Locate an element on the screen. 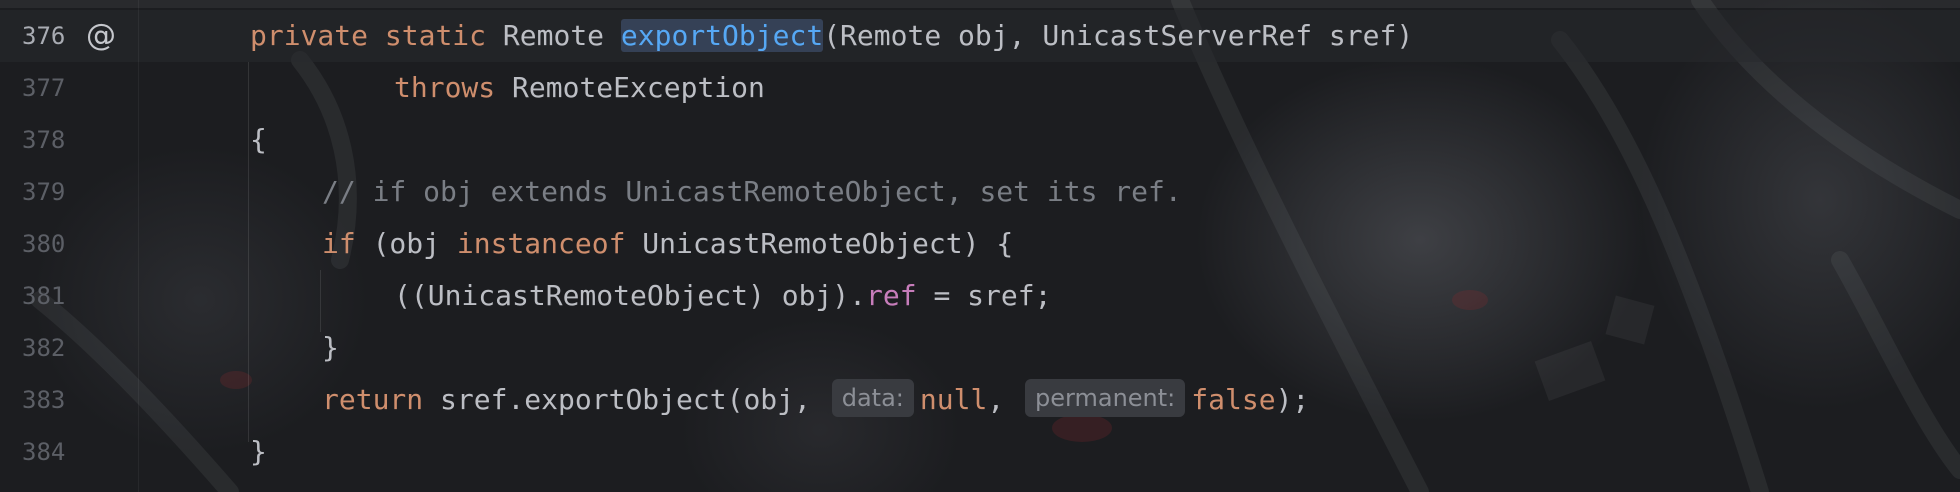  line-number: 379 is located at coordinates (50, 192).